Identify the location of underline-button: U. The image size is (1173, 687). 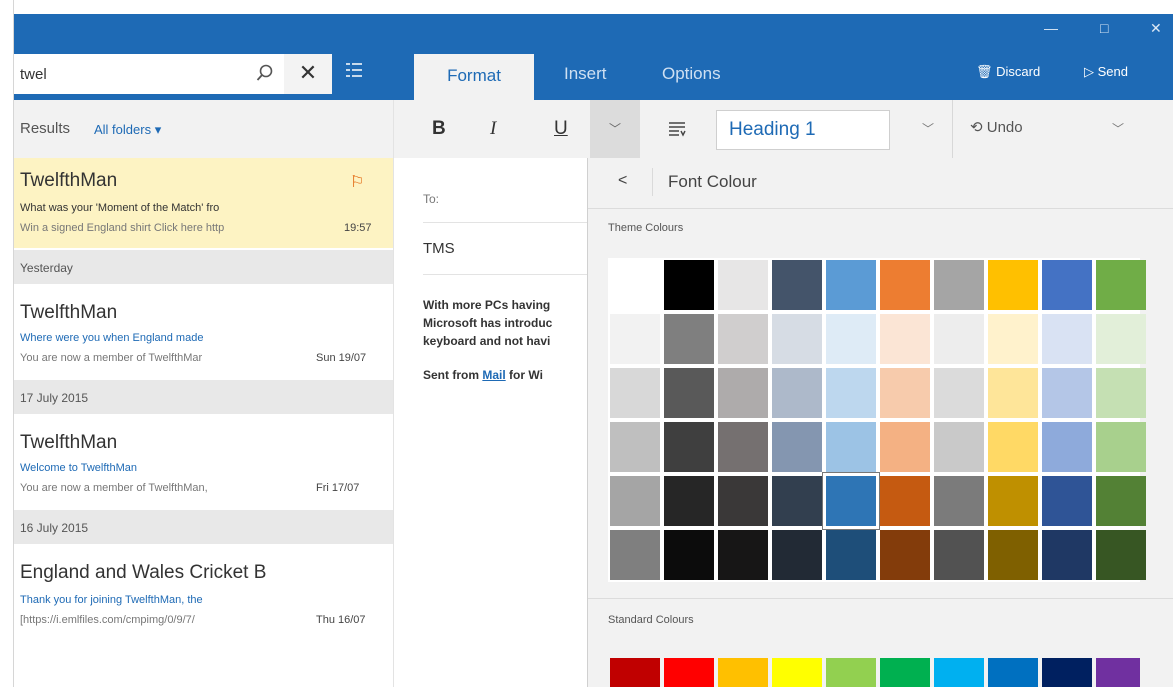
(561, 129).